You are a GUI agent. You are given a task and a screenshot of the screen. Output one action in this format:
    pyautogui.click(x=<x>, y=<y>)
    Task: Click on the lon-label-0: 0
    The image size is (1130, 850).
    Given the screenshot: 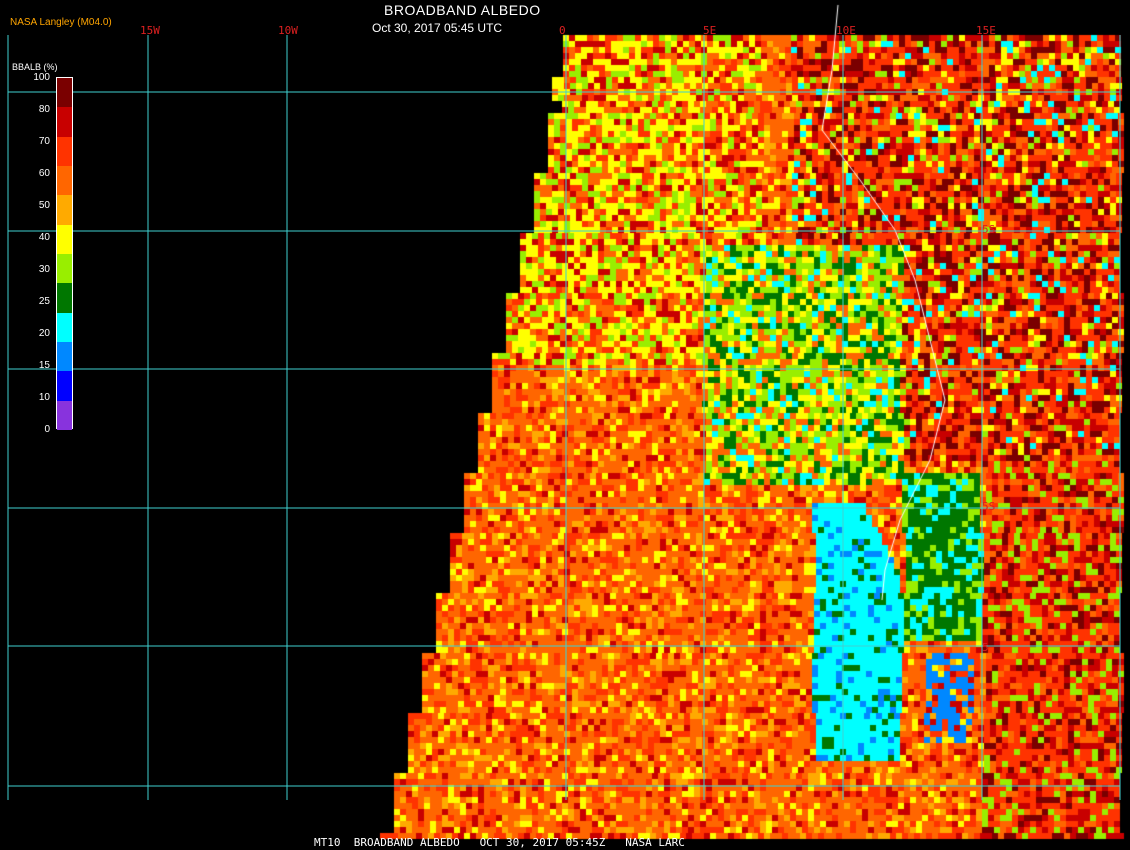 What is the action you would take?
    pyautogui.click(x=562, y=30)
    